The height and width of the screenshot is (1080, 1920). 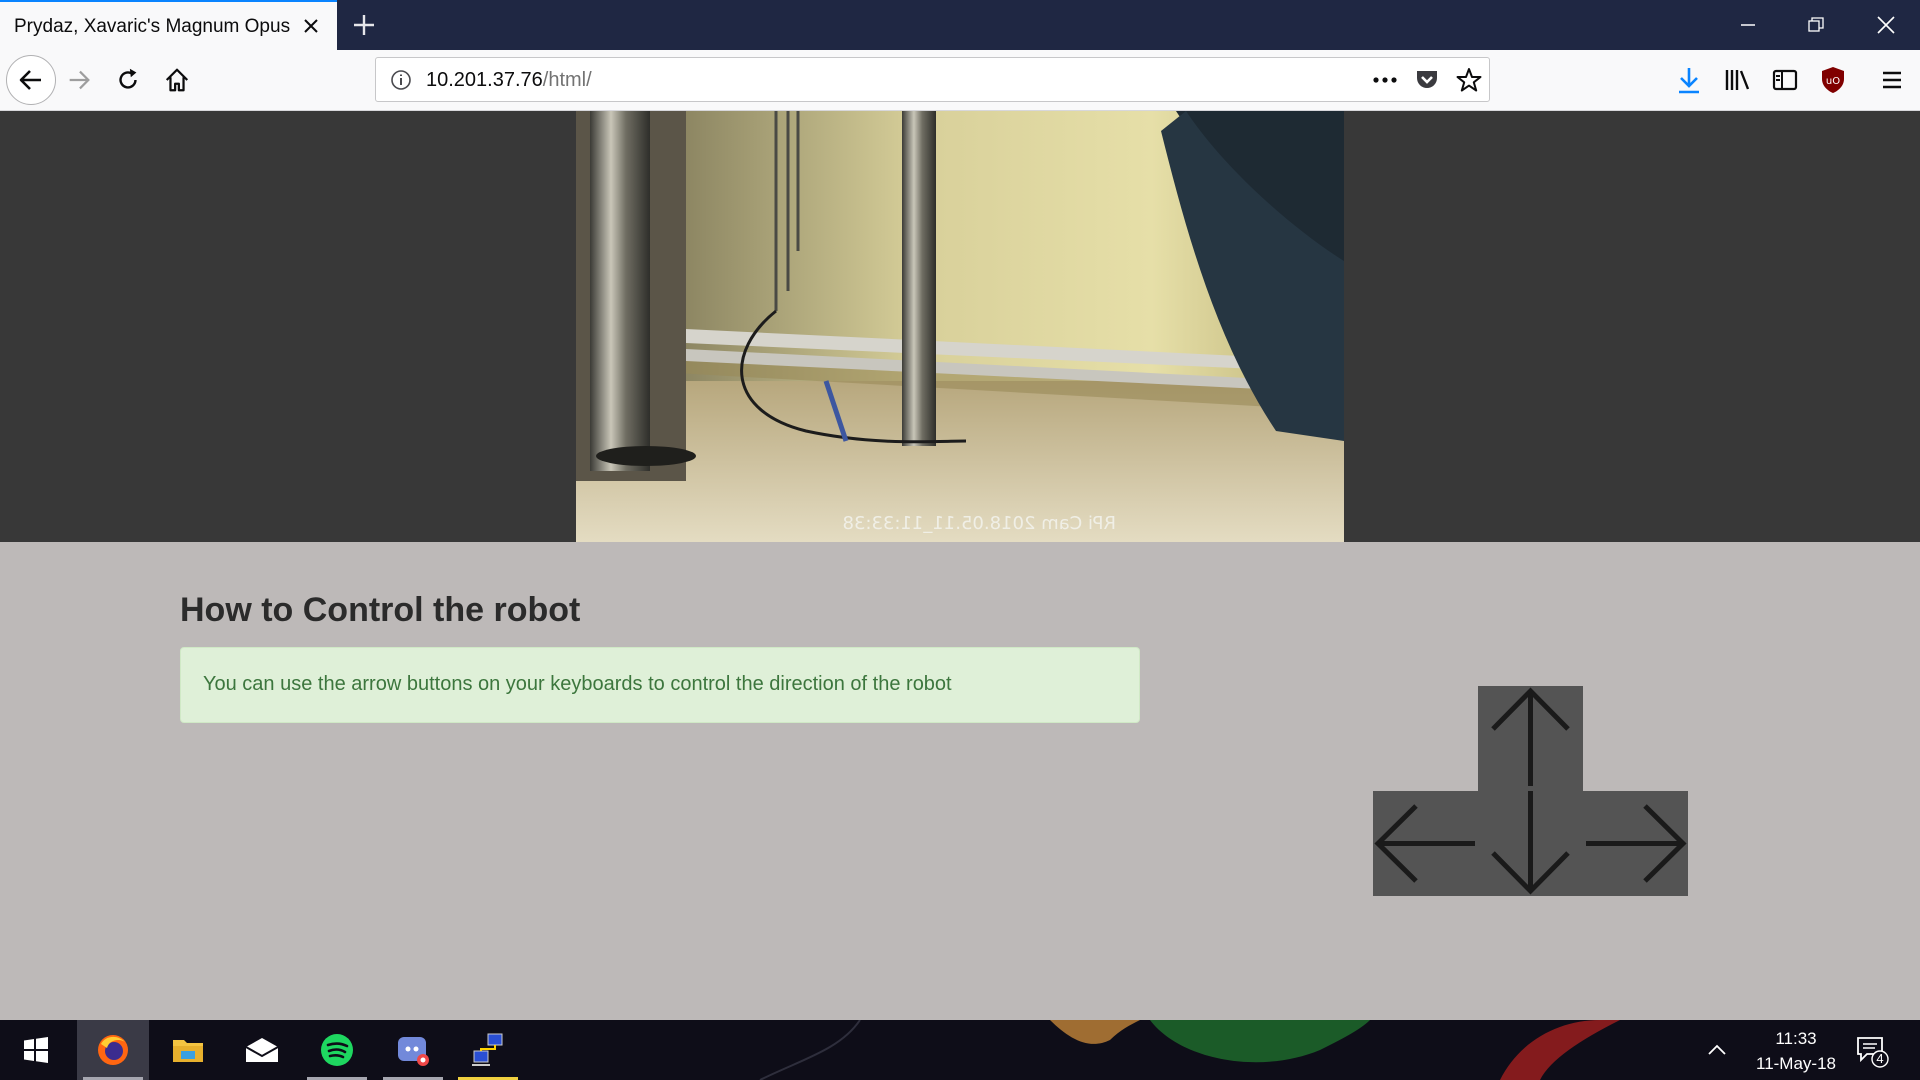 I want to click on taskbar-firefox, so click(x=113, y=1050).